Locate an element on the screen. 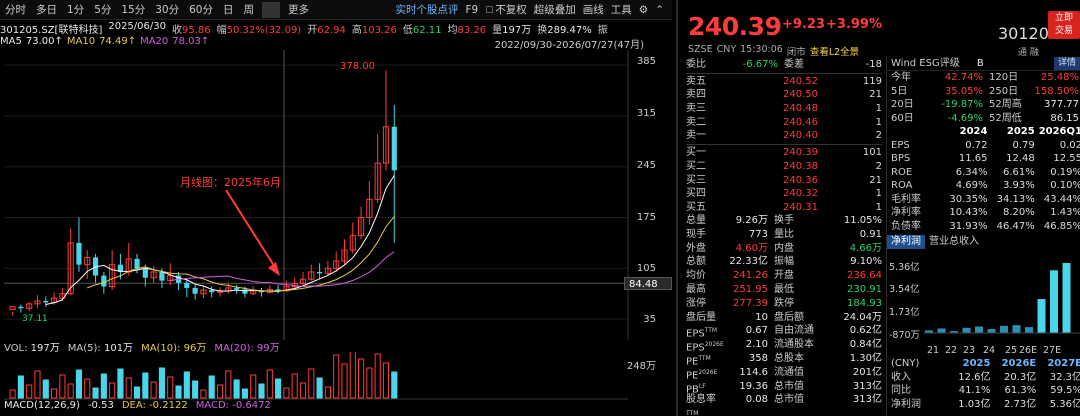  fund-key: 净利率 is located at coordinates (906, 212).